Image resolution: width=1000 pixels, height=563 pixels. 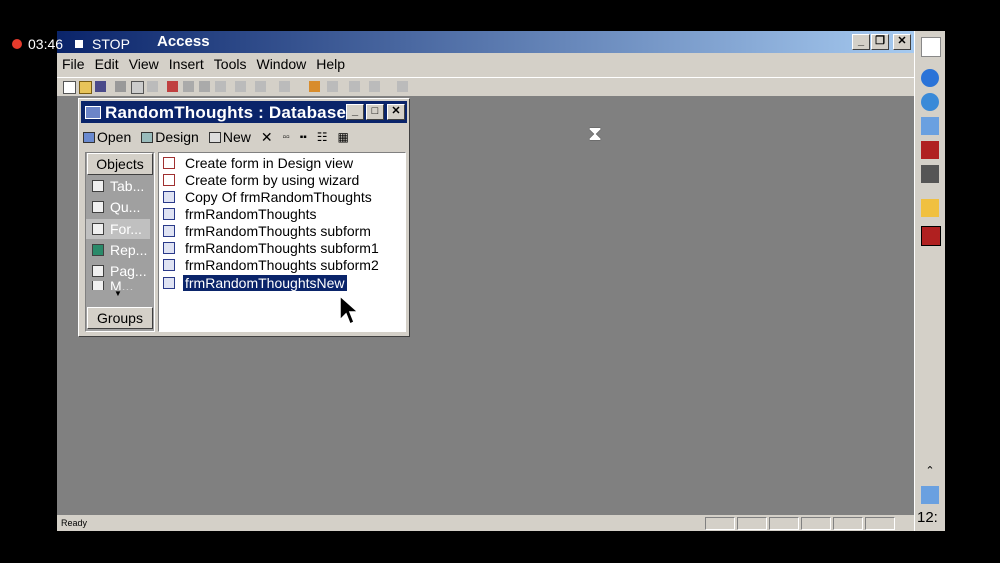 What do you see at coordinates (485, 65) in the screenshot?
I see `menu-bar: File Edit View Insert Tools Window Help` at bounding box center [485, 65].